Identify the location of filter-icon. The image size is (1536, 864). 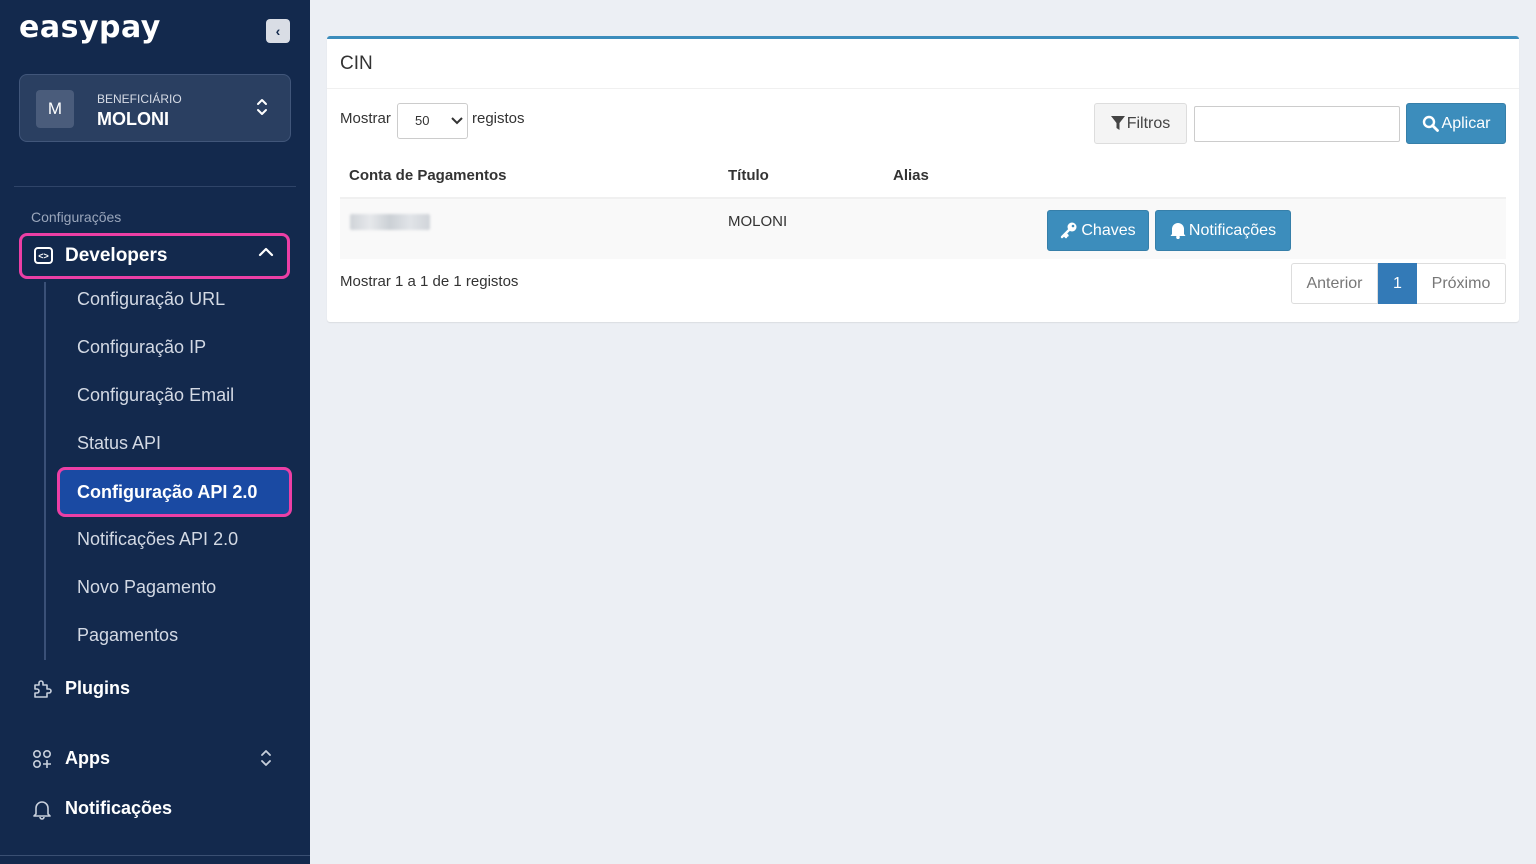
(1118, 124).